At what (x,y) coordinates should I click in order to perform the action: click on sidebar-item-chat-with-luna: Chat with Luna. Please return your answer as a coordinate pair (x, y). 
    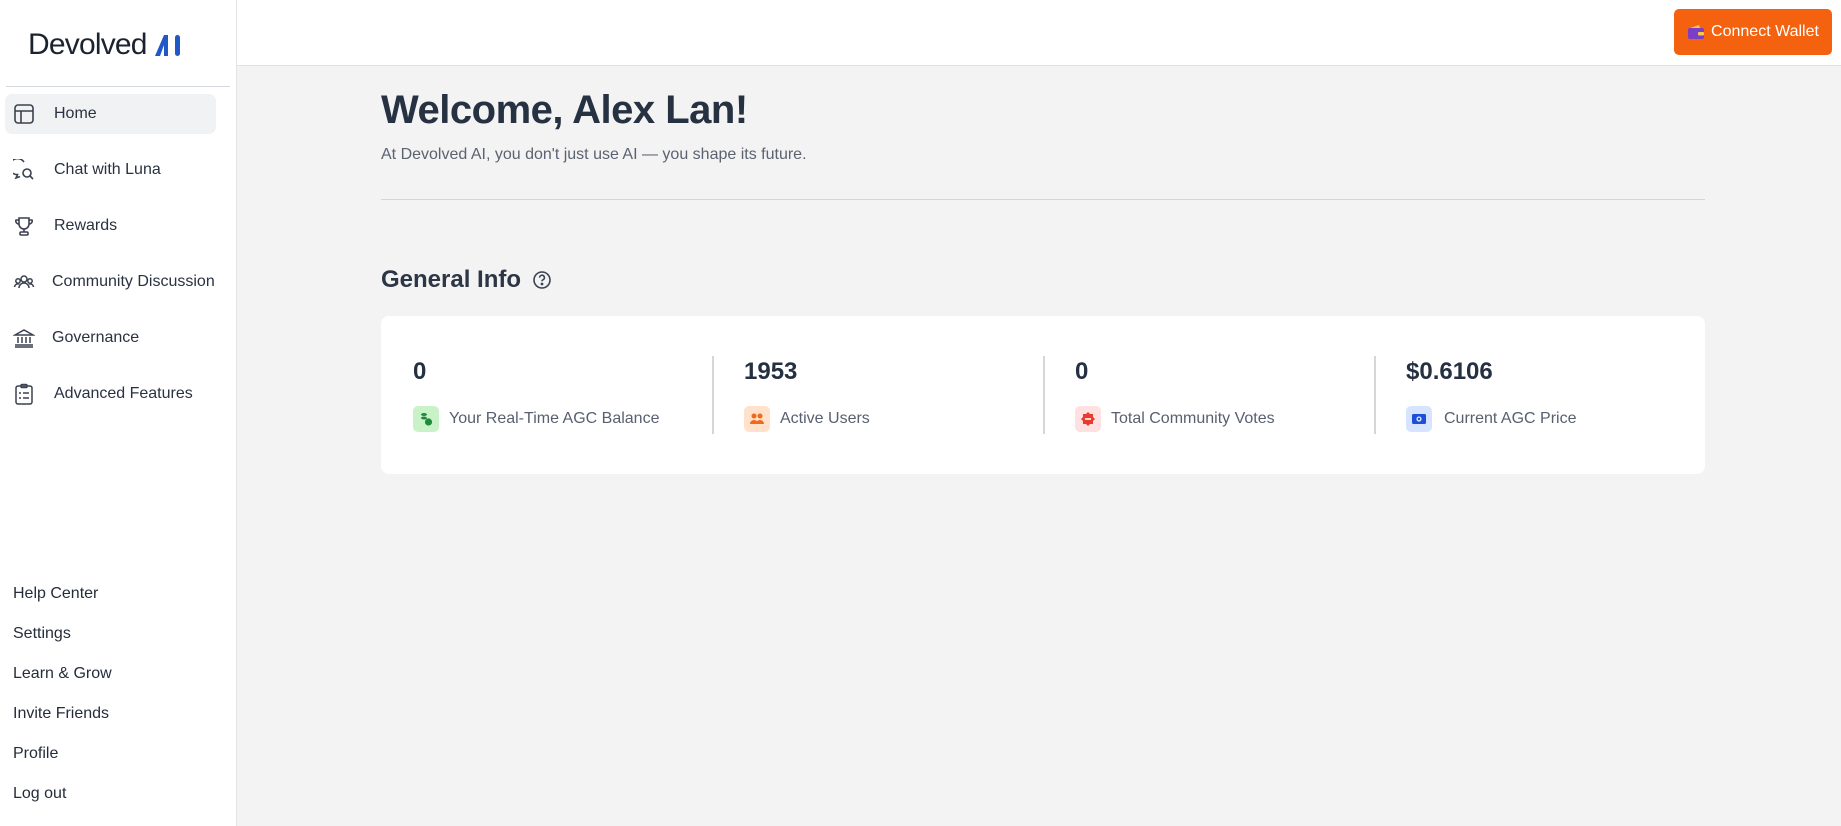
    Looking at the image, I should click on (110, 170).